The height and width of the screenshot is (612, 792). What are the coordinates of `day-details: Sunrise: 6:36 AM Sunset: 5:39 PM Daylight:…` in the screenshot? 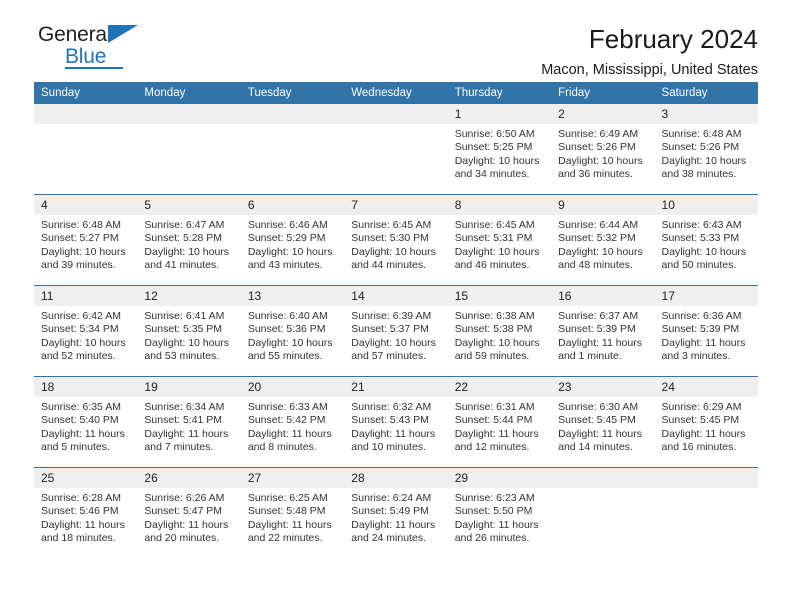 It's located at (706, 335).